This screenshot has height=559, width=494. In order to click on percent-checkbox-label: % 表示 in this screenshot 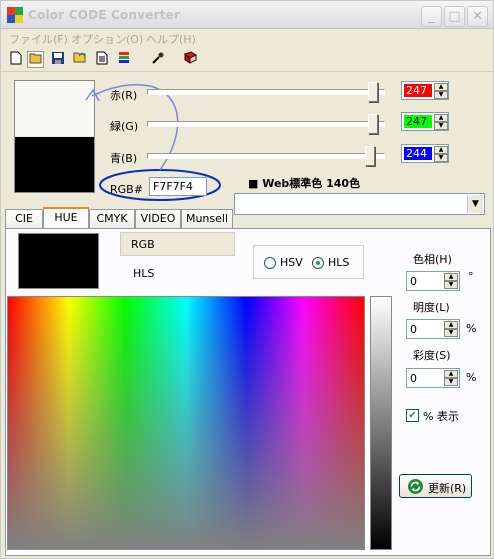, I will do `click(441, 416)`.